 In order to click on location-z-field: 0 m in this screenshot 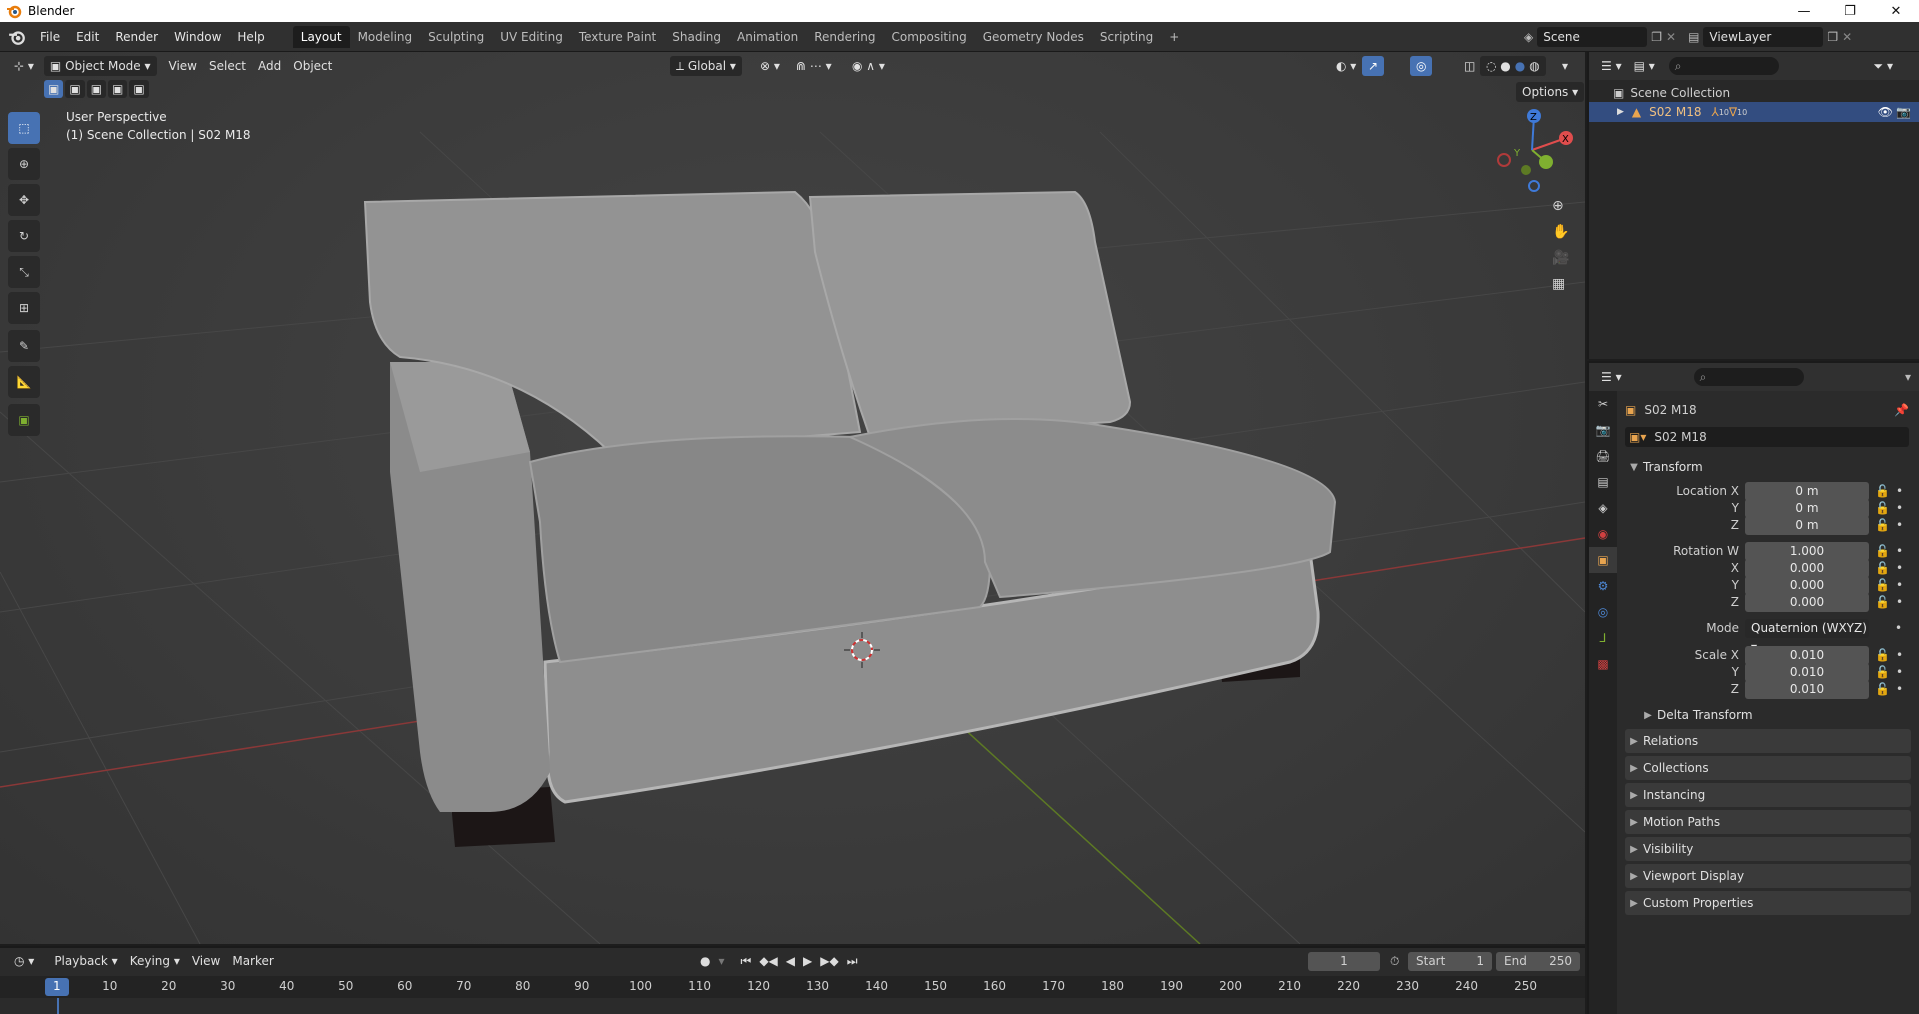, I will do `click(1807, 525)`.